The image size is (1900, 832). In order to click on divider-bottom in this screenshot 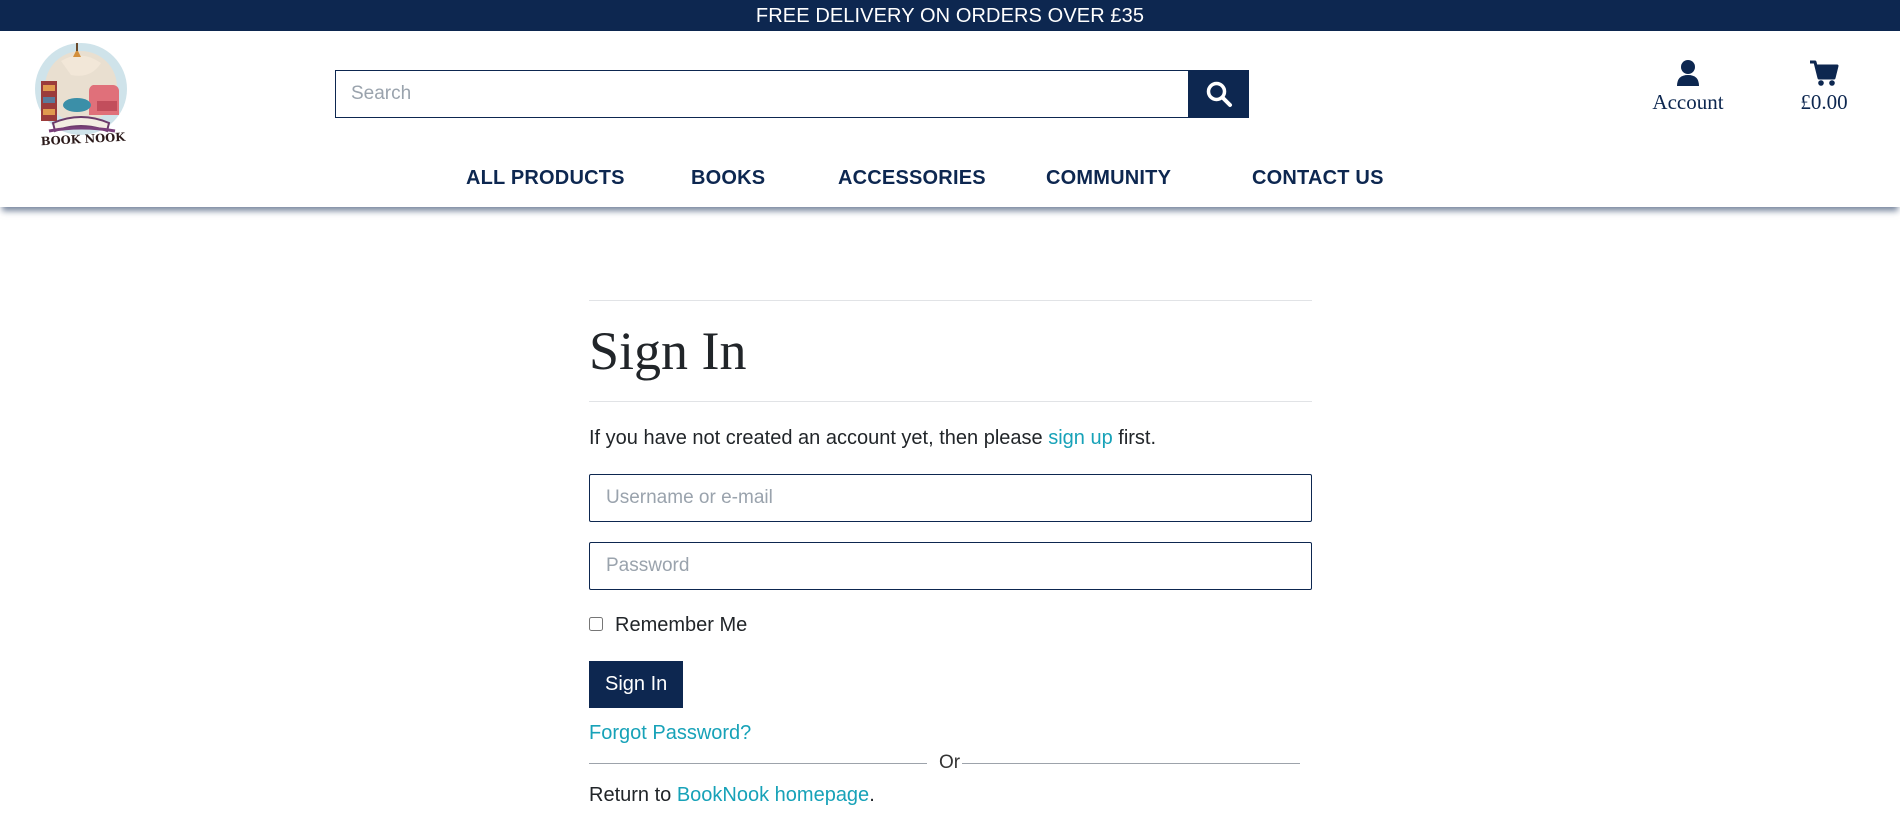, I will do `click(950, 401)`.